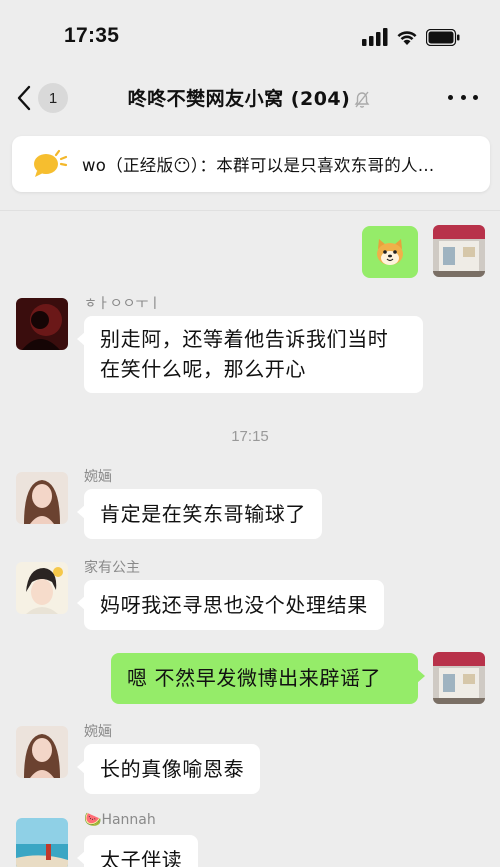  I want to click on sender-name: 家有公主, so click(112, 568).